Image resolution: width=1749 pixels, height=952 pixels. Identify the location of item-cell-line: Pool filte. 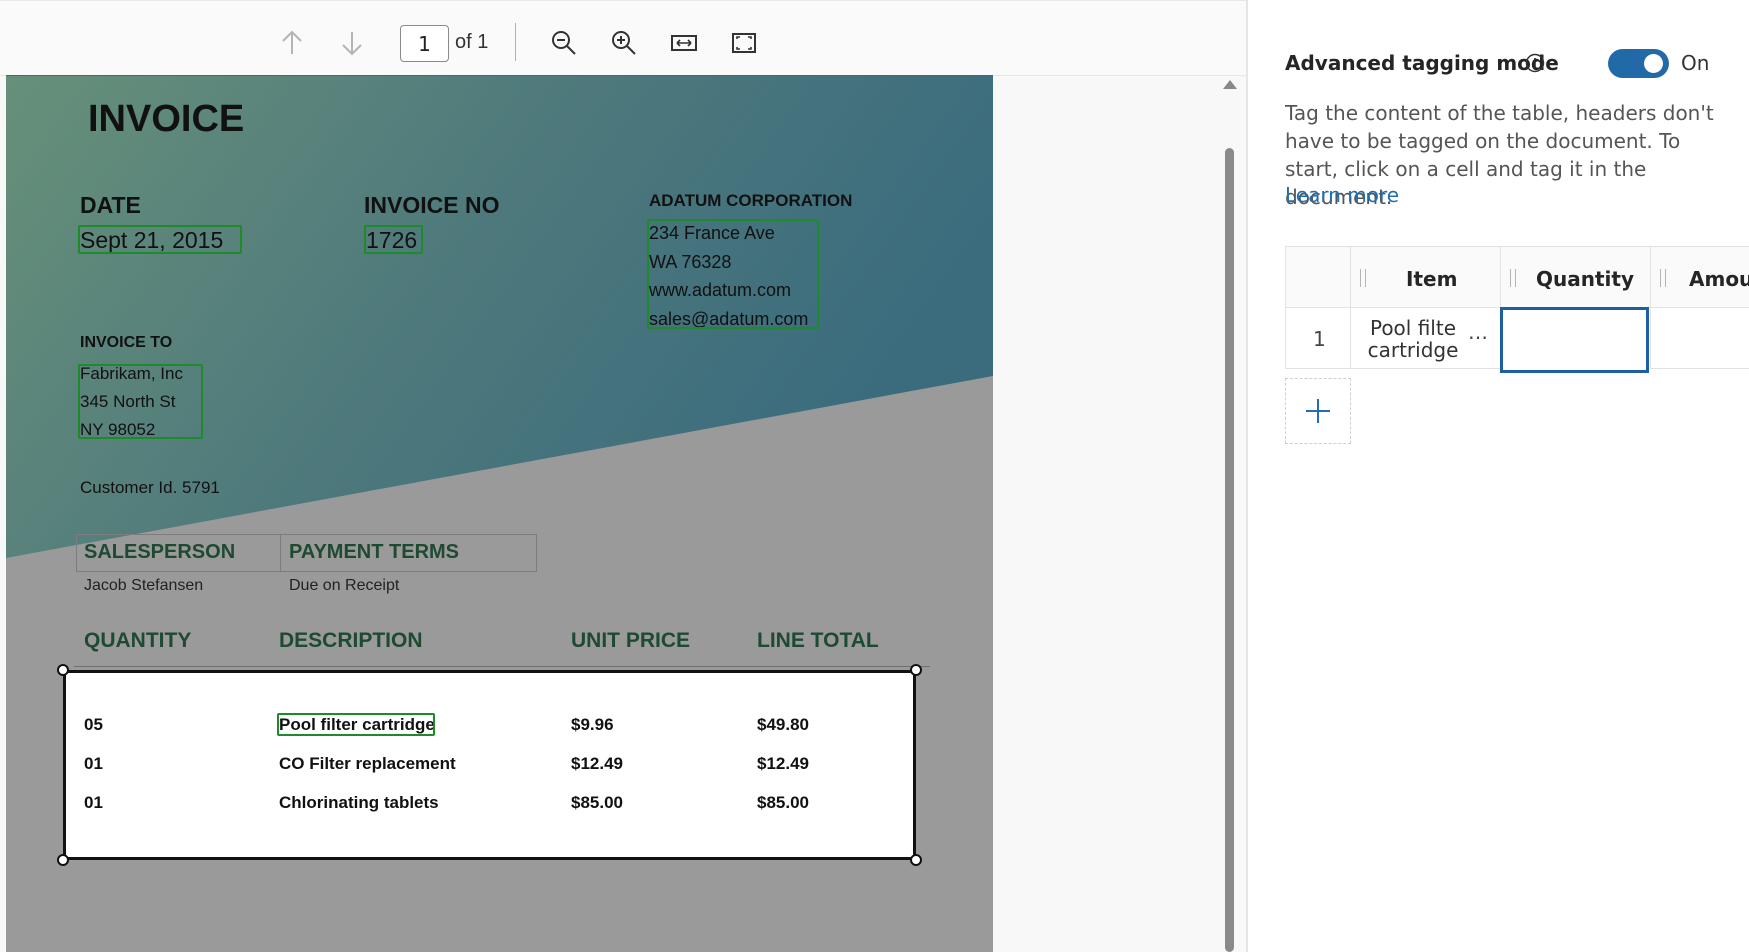
(1413, 328).